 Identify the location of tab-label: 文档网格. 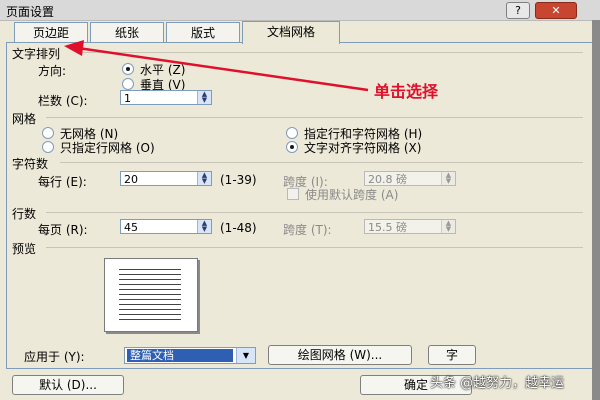
(290, 32).